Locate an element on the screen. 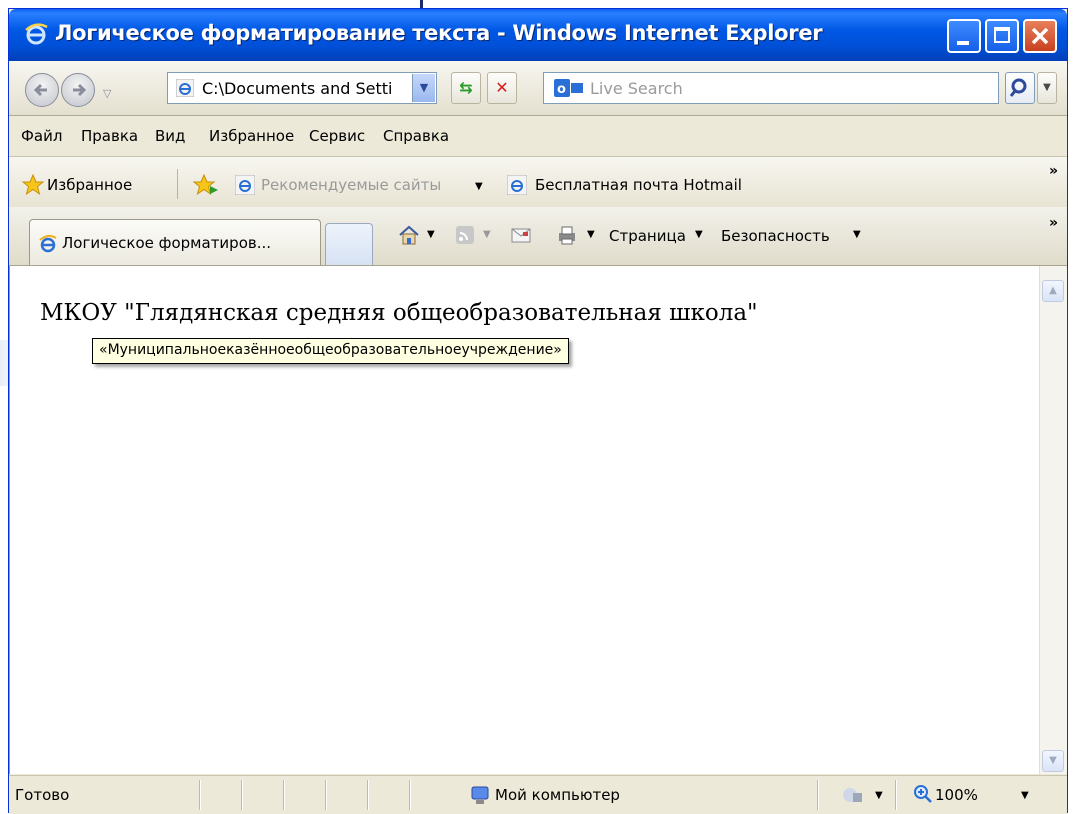  menu-help: Справка is located at coordinates (416, 136).